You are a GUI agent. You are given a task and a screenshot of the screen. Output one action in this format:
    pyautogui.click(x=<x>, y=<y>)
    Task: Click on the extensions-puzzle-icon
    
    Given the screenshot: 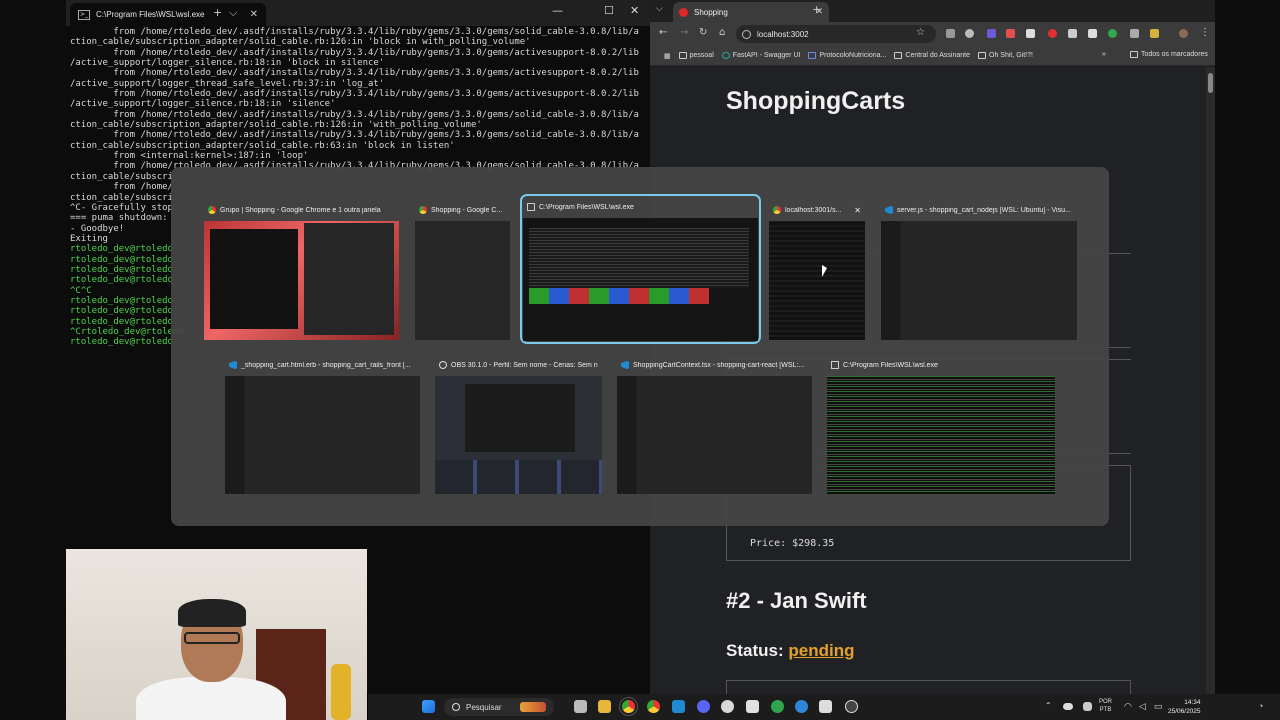 What is the action you would take?
    pyautogui.click(x=1134, y=33)
    